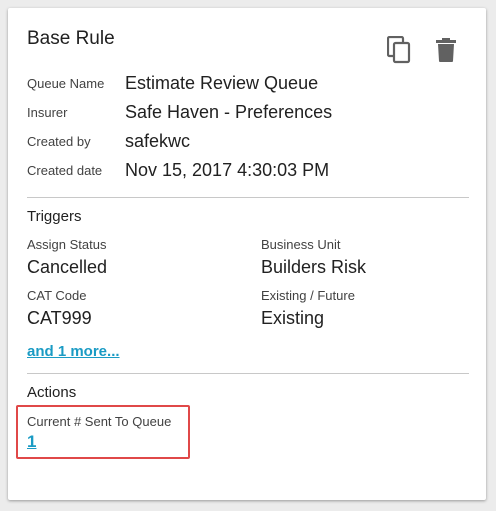  I want to click on copy-icon, so click(399, 50).